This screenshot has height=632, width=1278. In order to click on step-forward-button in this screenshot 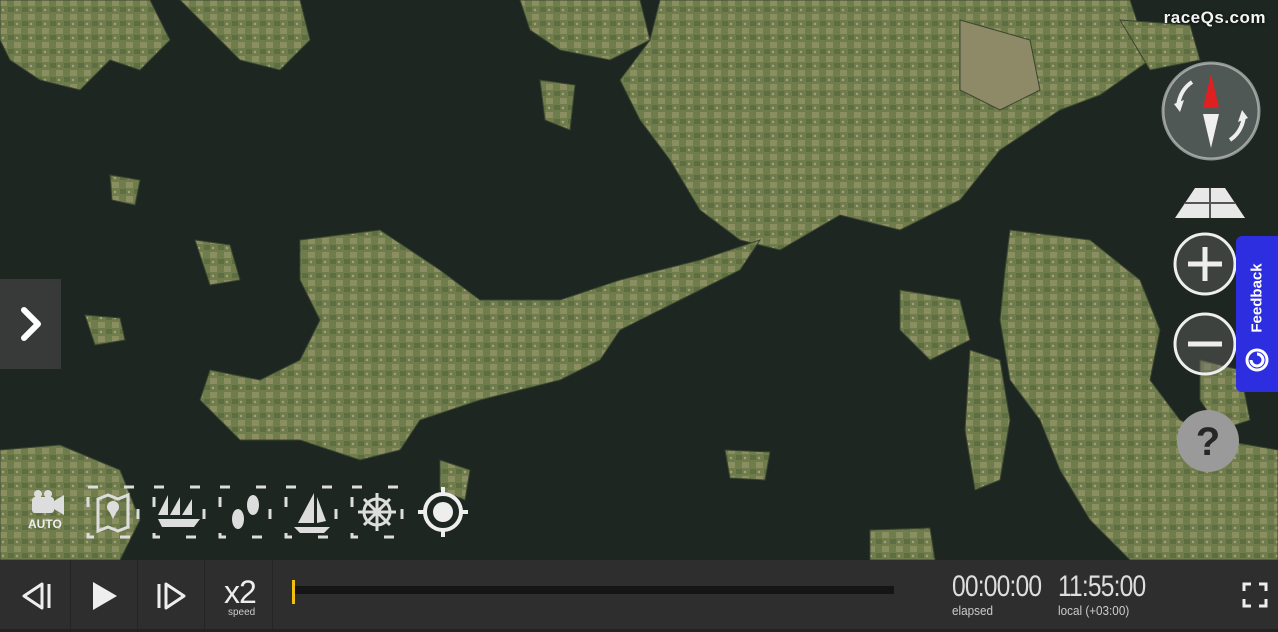, I will do `click(171, 596)`.